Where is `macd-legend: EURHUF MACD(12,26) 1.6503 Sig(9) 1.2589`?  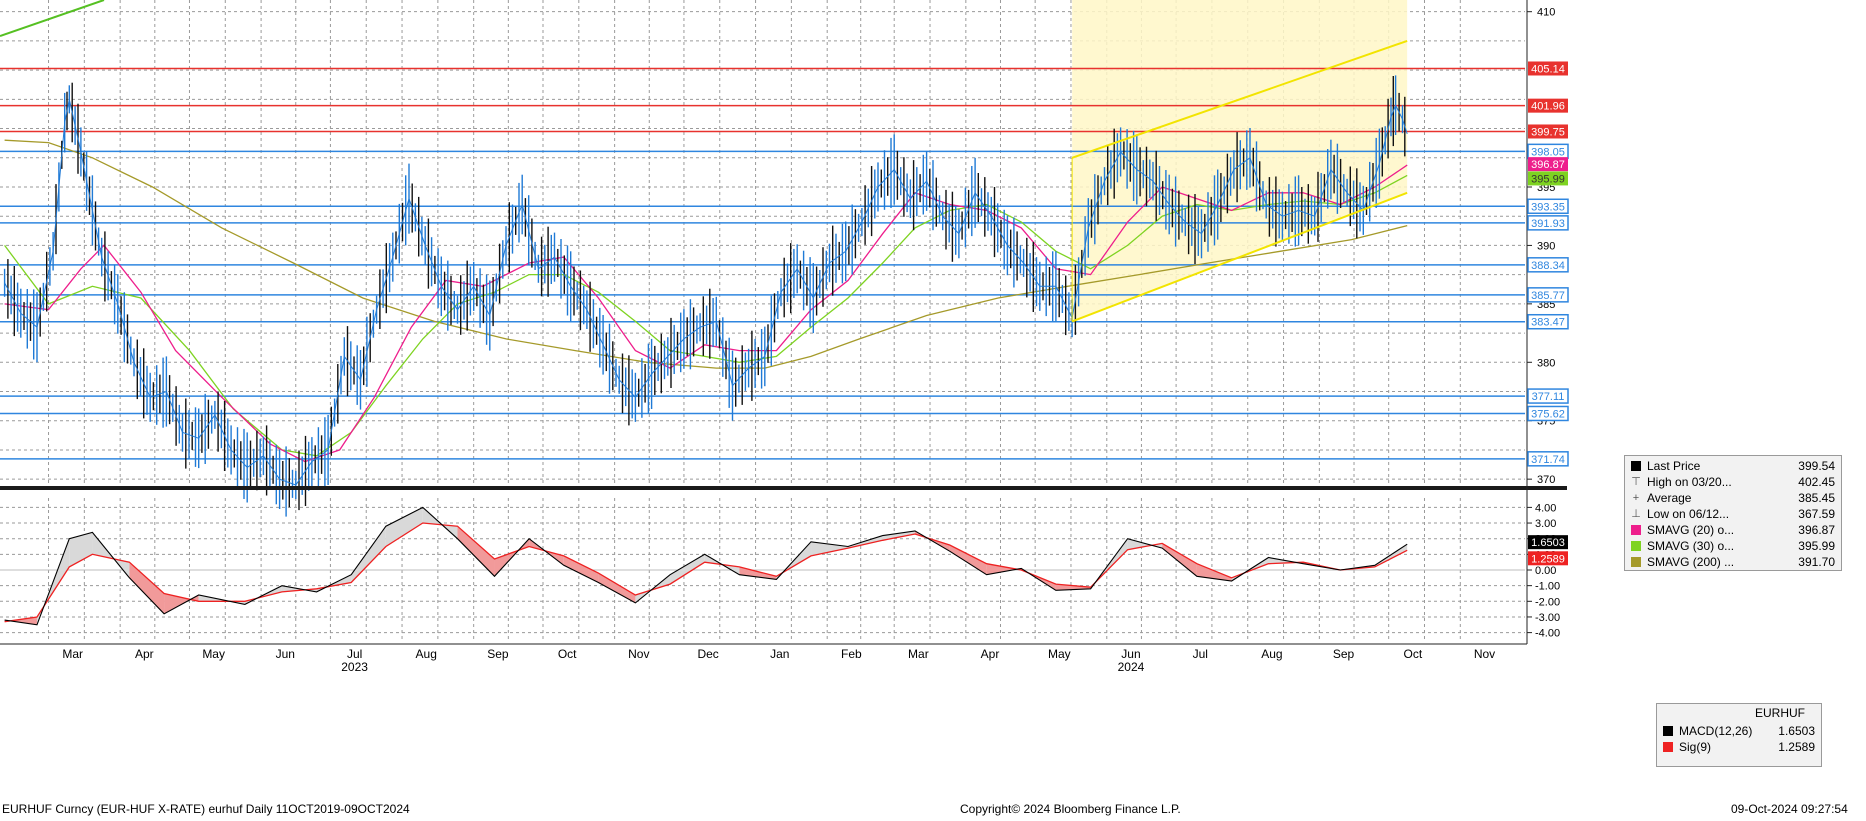
macd-legend: EURHUF MACD(12,26) 1.6503 Sig(9) 1.2589 is located at coordinates (1739, 735).